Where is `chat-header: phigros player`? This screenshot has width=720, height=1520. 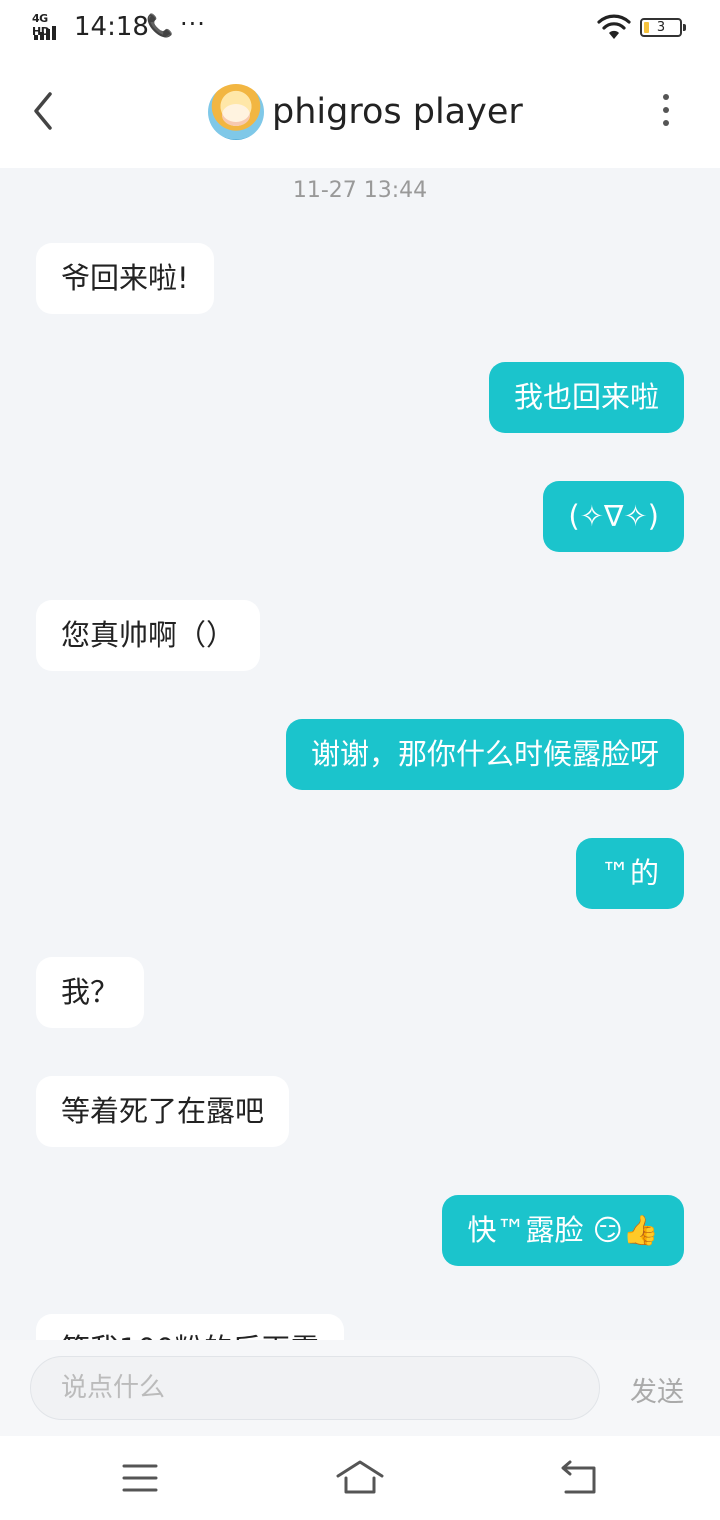
chat-header: phigros player is located at coordinates (360, 112).